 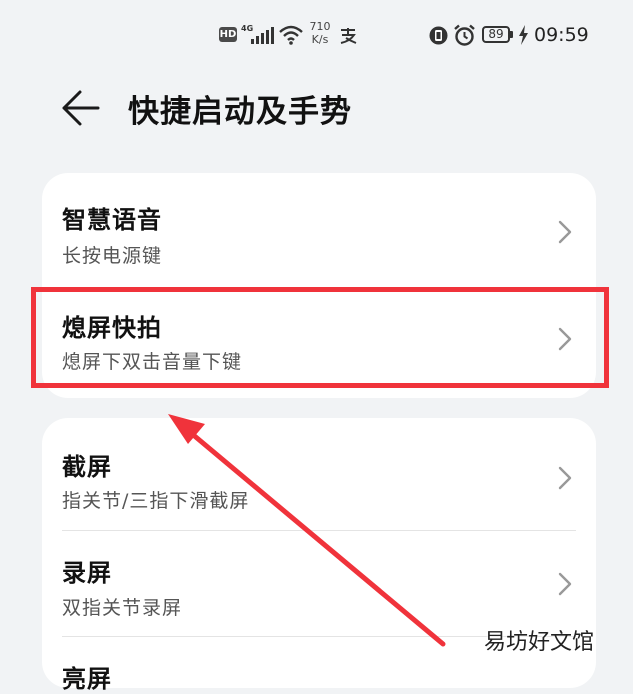 What do you see at coordinates (348, 36) in the screenshot?
I see `alipay-icon` at bounding box center [348, 36].